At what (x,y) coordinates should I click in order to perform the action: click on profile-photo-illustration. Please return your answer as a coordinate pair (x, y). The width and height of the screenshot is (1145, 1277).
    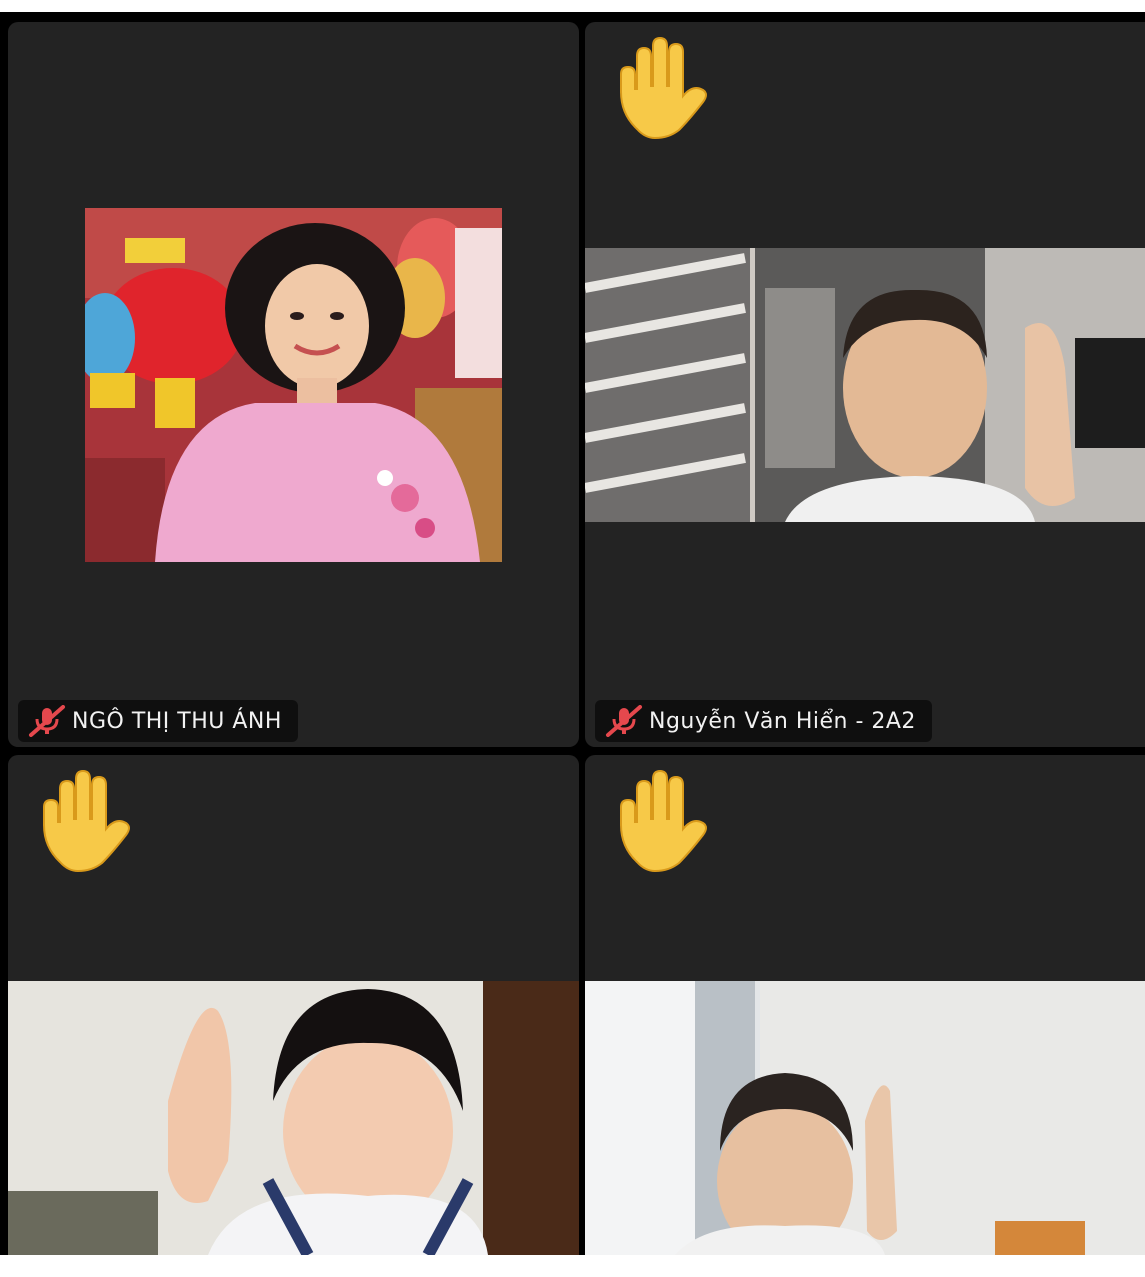
    Looking at the image, I should click on (293, 385).